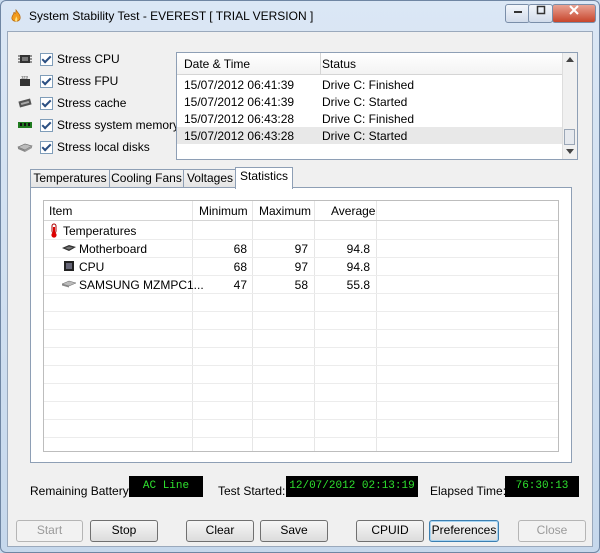  I want to click on log-row: 15/07/2012 06:41:39 Drive C: Started, so click(370, 101).